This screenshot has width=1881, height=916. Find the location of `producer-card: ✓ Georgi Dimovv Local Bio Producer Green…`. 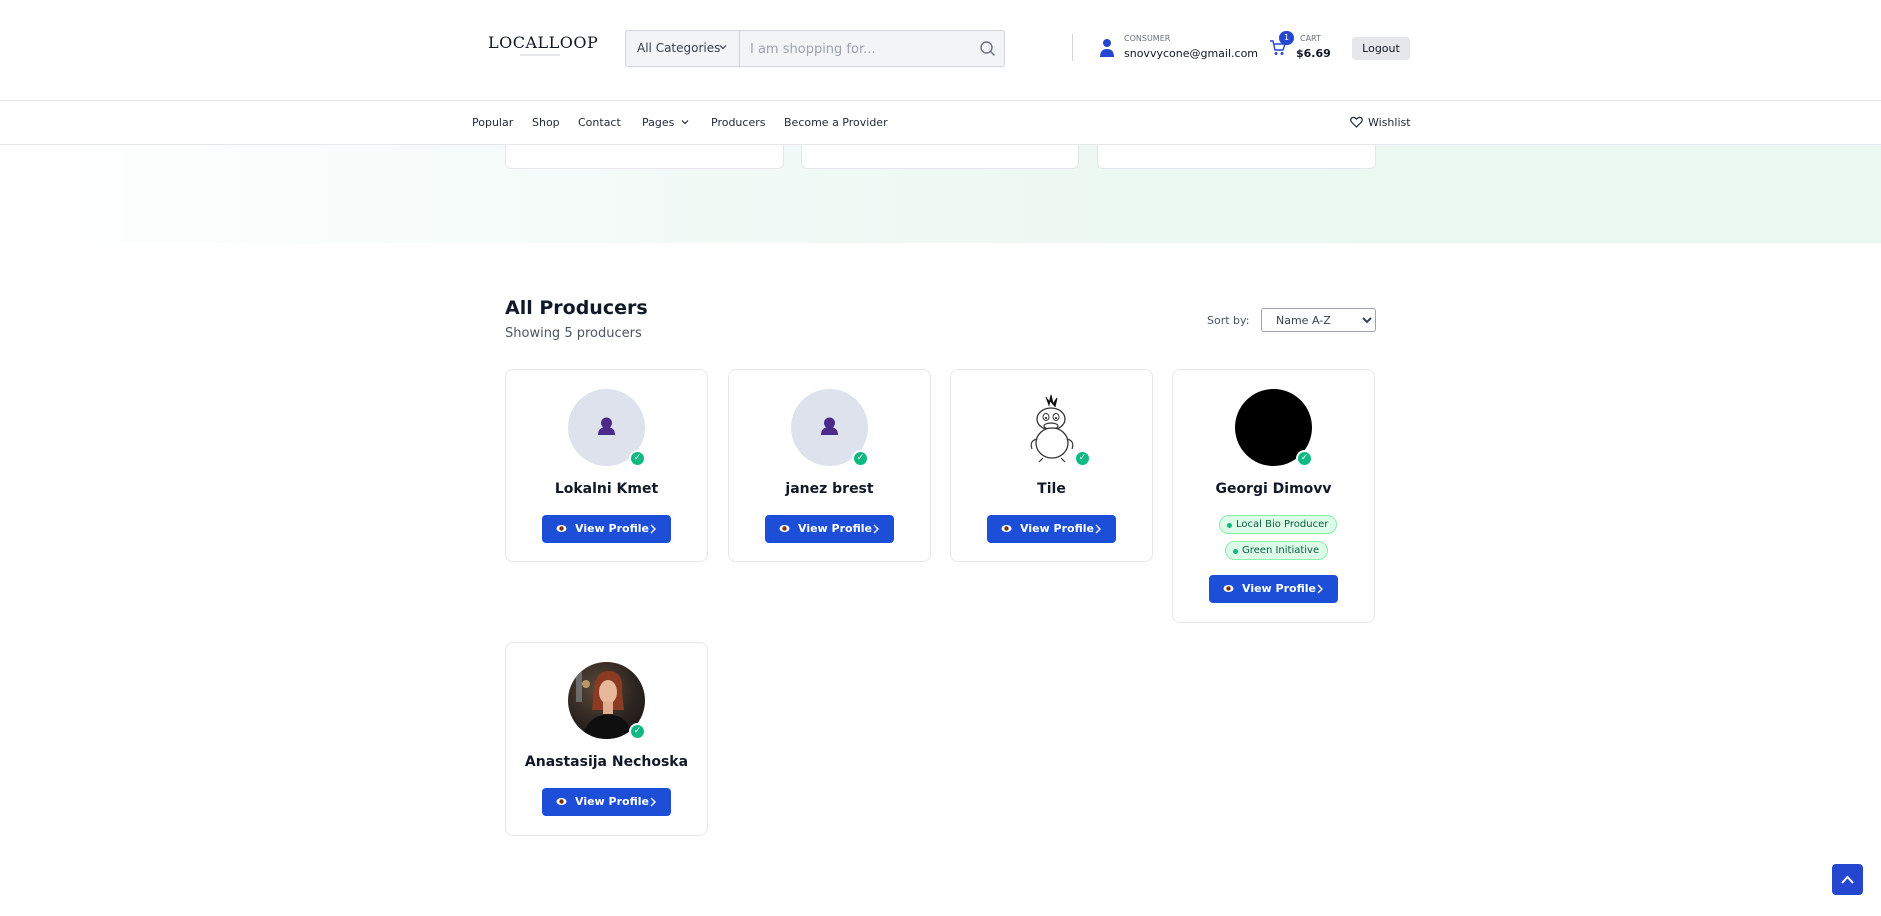

producer-card: ✓ Georgi Dimovv Local Bio Producer Green… is located at coordinates (1273, 496).